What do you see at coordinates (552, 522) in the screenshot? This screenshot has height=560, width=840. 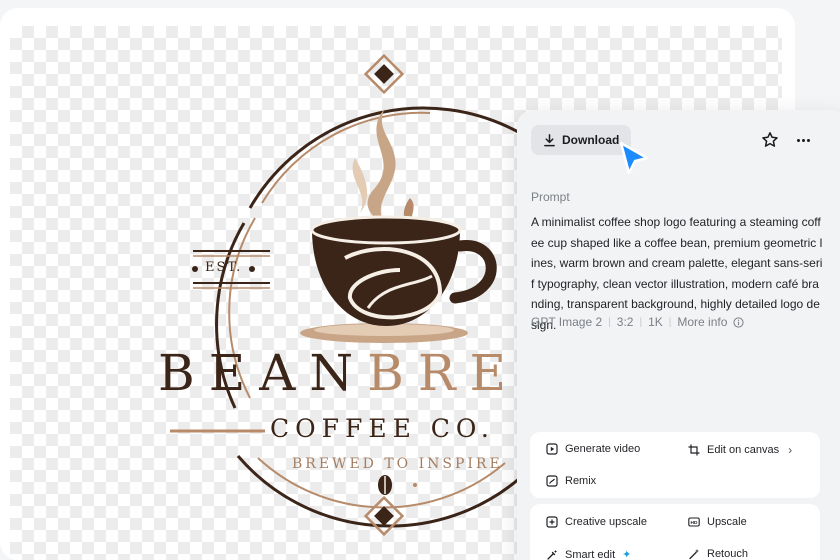 I see `creative-upscale-icon` at bounding box center [552, 522].